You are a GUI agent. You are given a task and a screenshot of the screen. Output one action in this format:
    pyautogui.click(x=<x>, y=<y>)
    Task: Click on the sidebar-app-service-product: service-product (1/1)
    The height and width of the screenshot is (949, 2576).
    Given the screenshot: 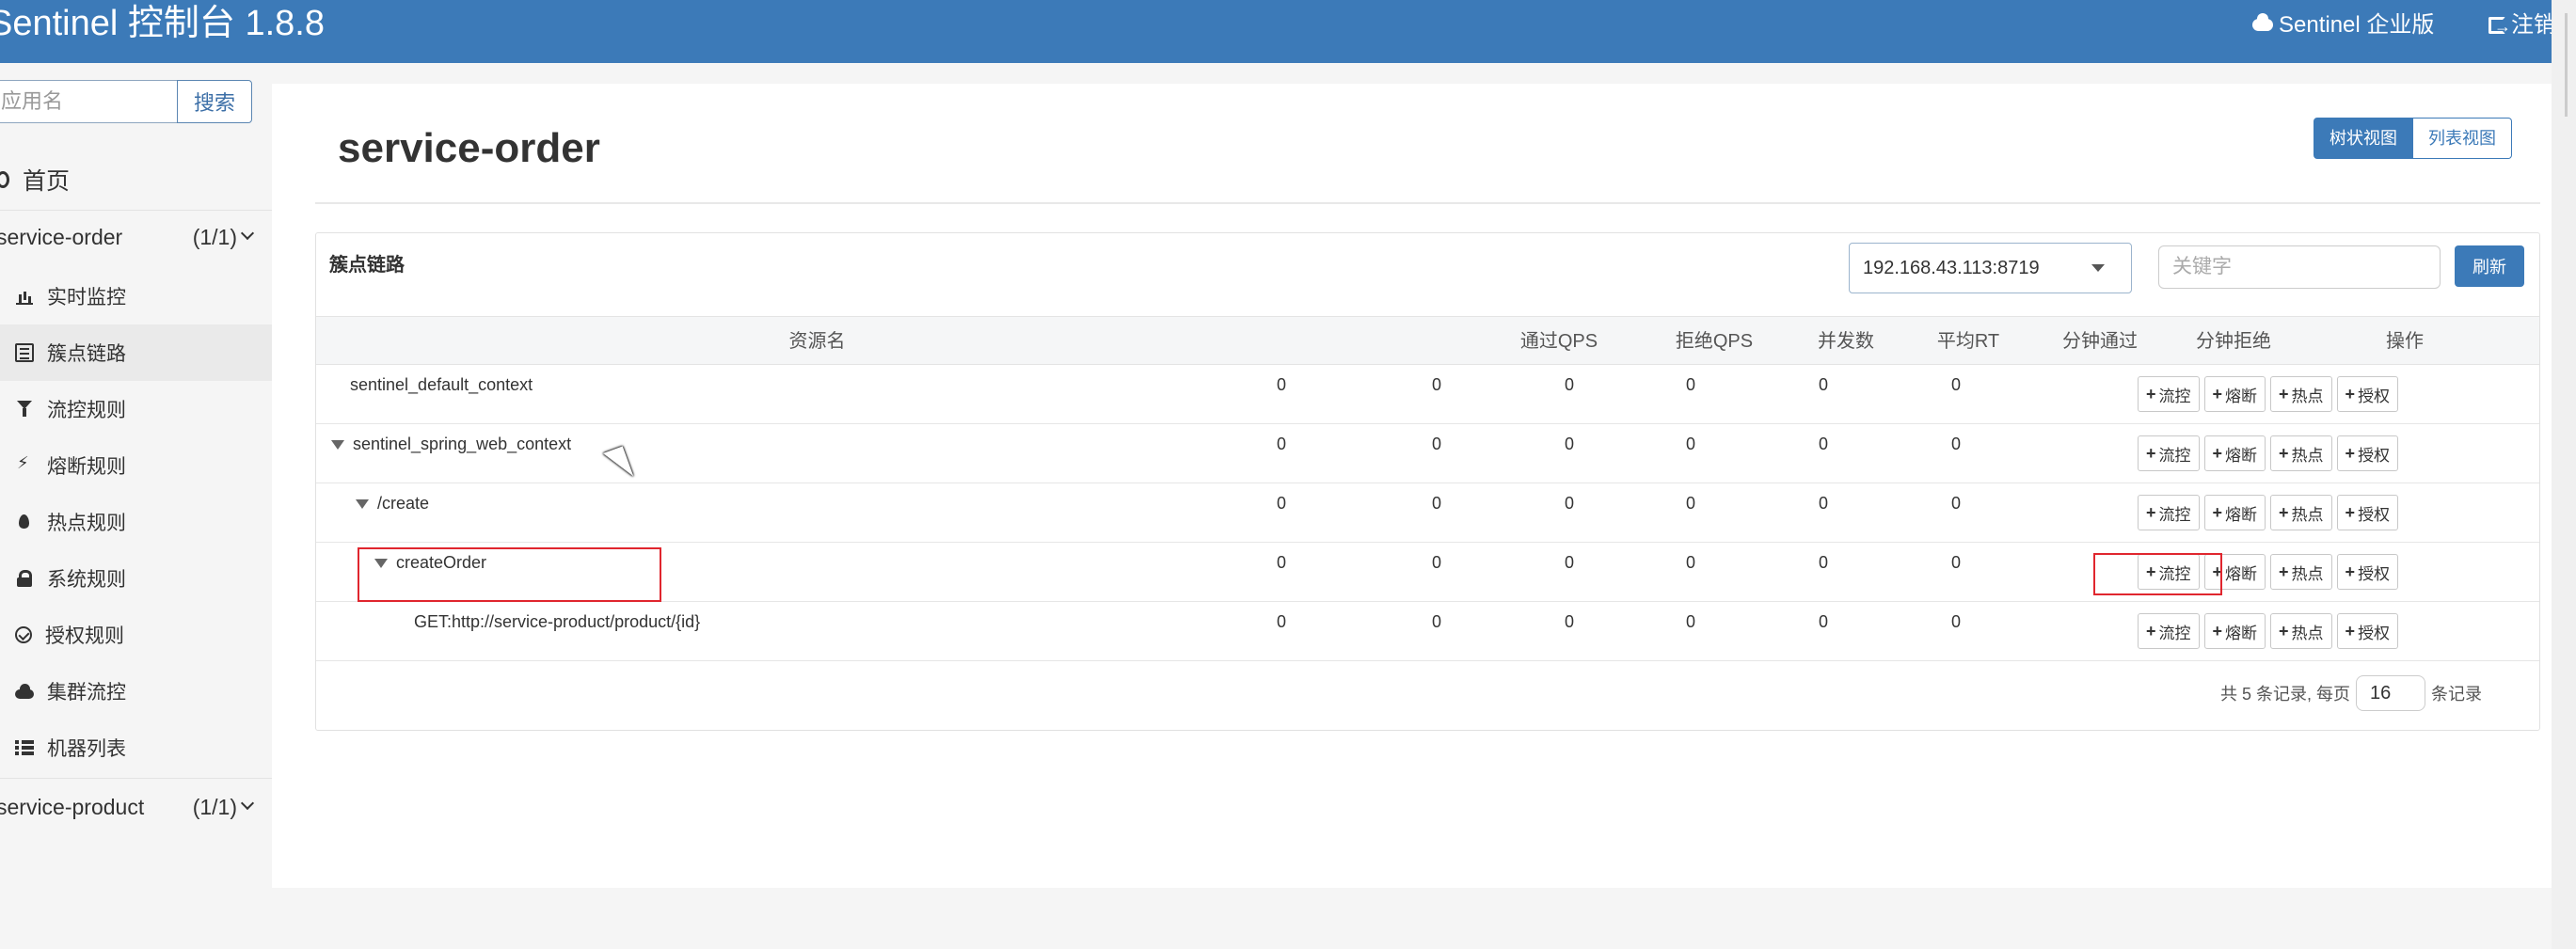 What is the action you would take?
    pyautogui.click(x=127, y=807)
    